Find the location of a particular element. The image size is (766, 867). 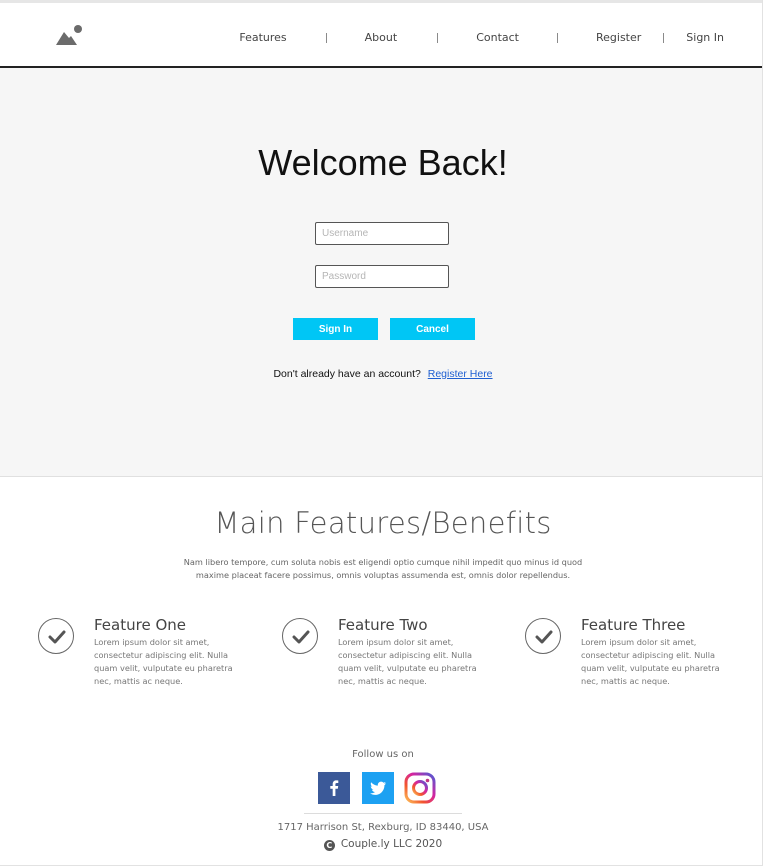

page-title: Welcome Back! is located at coordinates (383, 162).